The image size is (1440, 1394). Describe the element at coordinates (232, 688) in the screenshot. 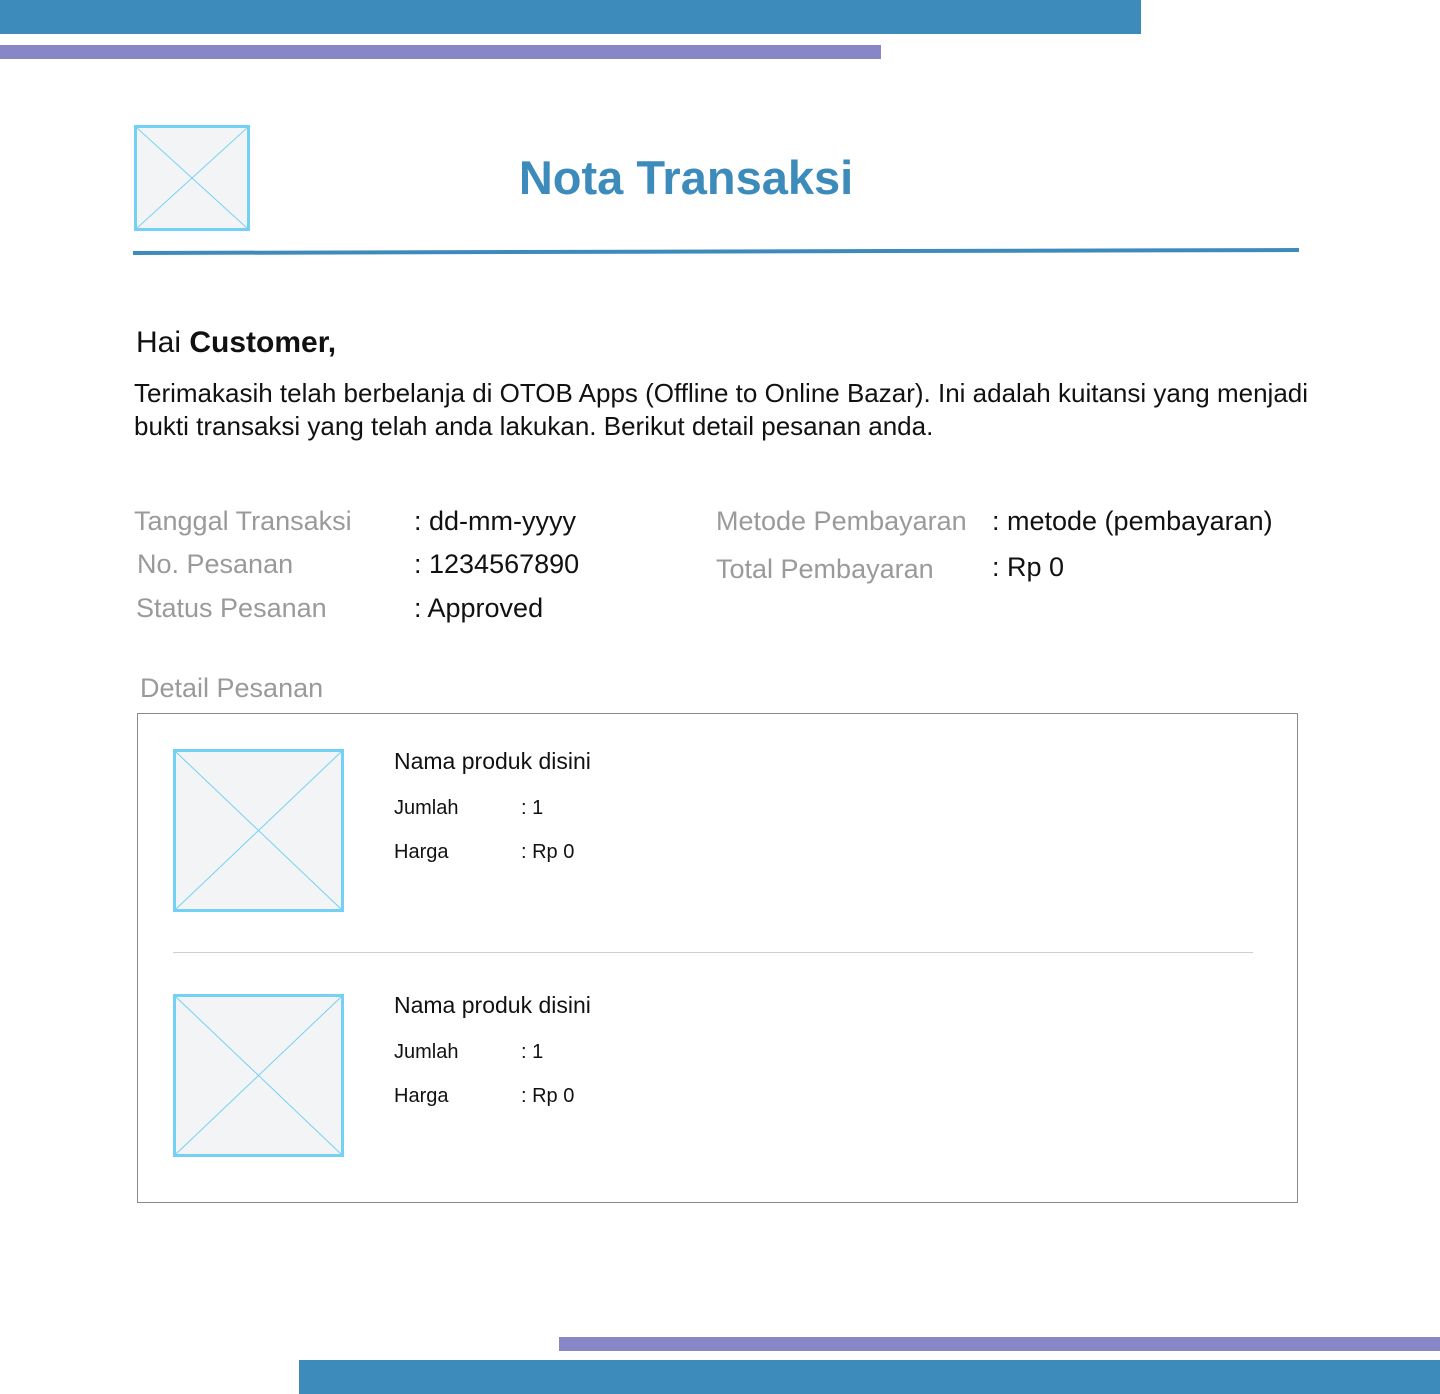

I see `order-details-title: Detail Pesanan` at that location.